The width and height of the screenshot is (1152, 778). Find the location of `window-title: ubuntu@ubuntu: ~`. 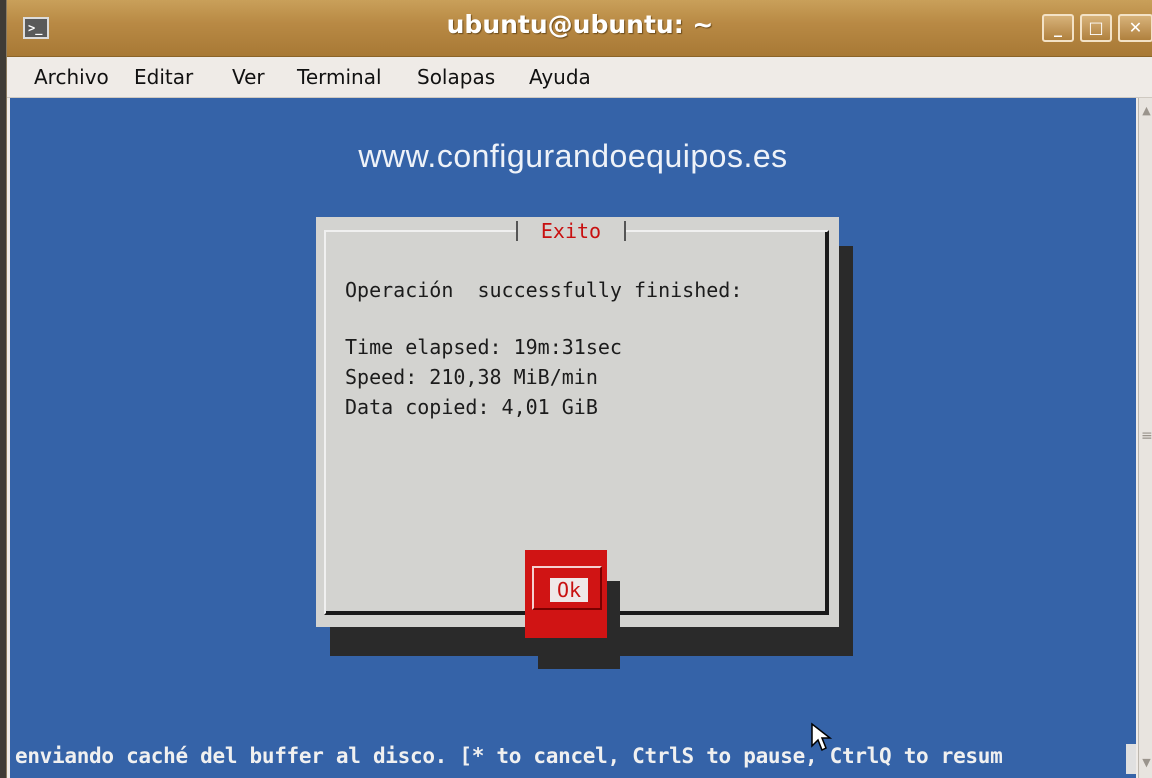

window-title: ubuntu@ubuntu: ~ is located at coordinates (580, 24).